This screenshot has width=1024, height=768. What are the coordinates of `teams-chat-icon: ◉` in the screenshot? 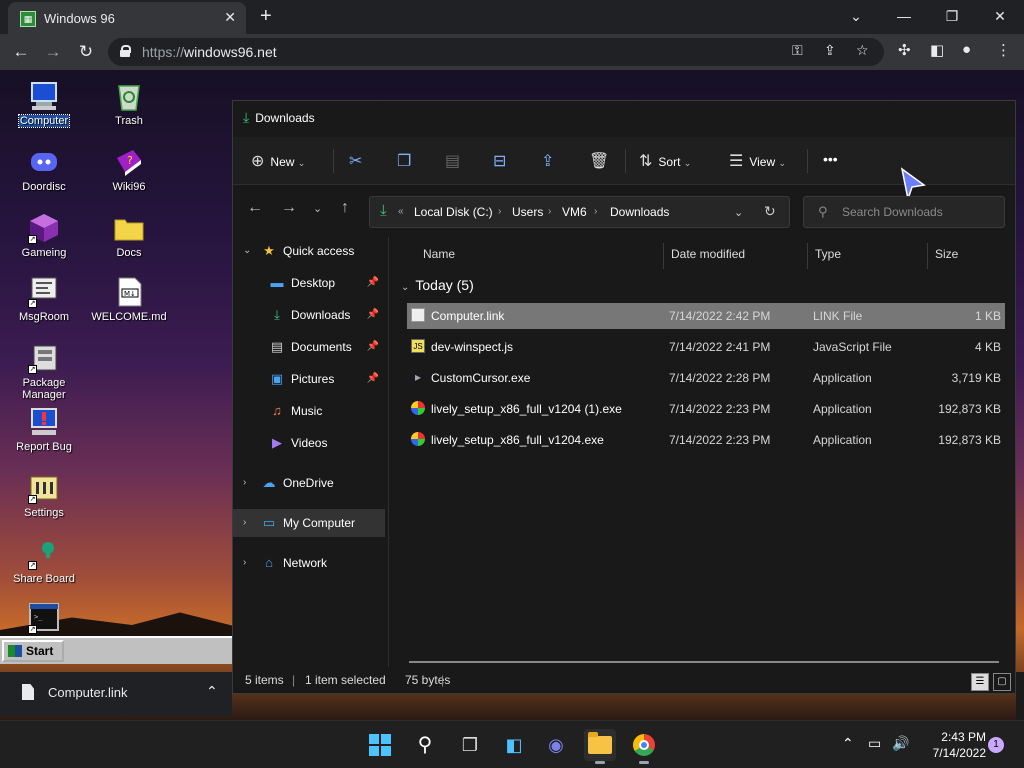 It's located at (556, 745).